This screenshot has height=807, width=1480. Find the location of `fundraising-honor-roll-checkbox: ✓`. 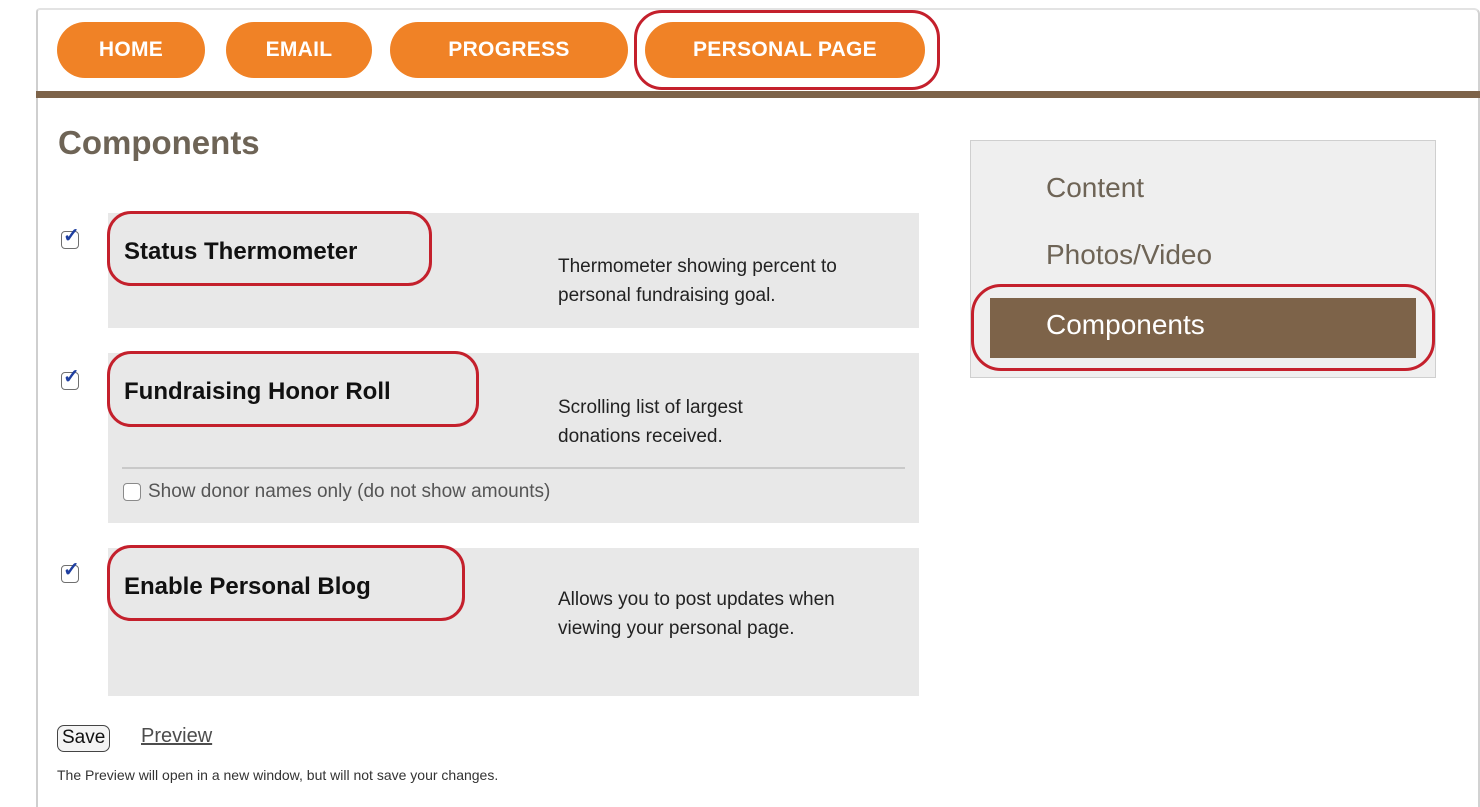

fundraising-honor-roll-checkbox: ✓ is located at coordinates (70, 378).